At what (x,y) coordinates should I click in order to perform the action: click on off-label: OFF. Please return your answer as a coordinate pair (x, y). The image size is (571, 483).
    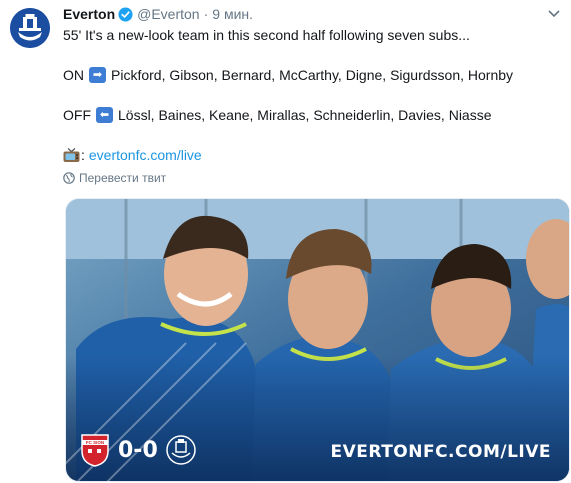
    Looking at the image, I should click on (77, 115).